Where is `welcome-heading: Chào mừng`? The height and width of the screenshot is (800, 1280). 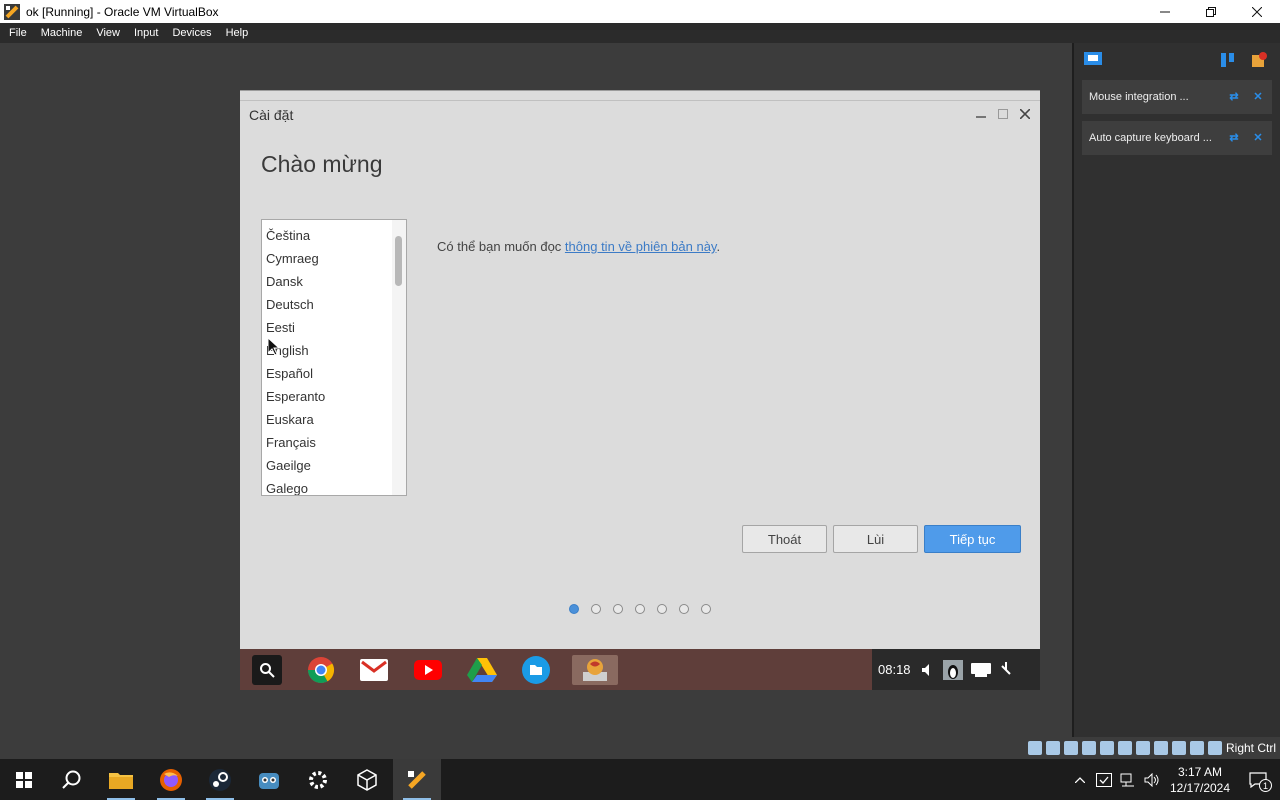 welcome-heading: Chào mừng is located at coordinates (322, 164).